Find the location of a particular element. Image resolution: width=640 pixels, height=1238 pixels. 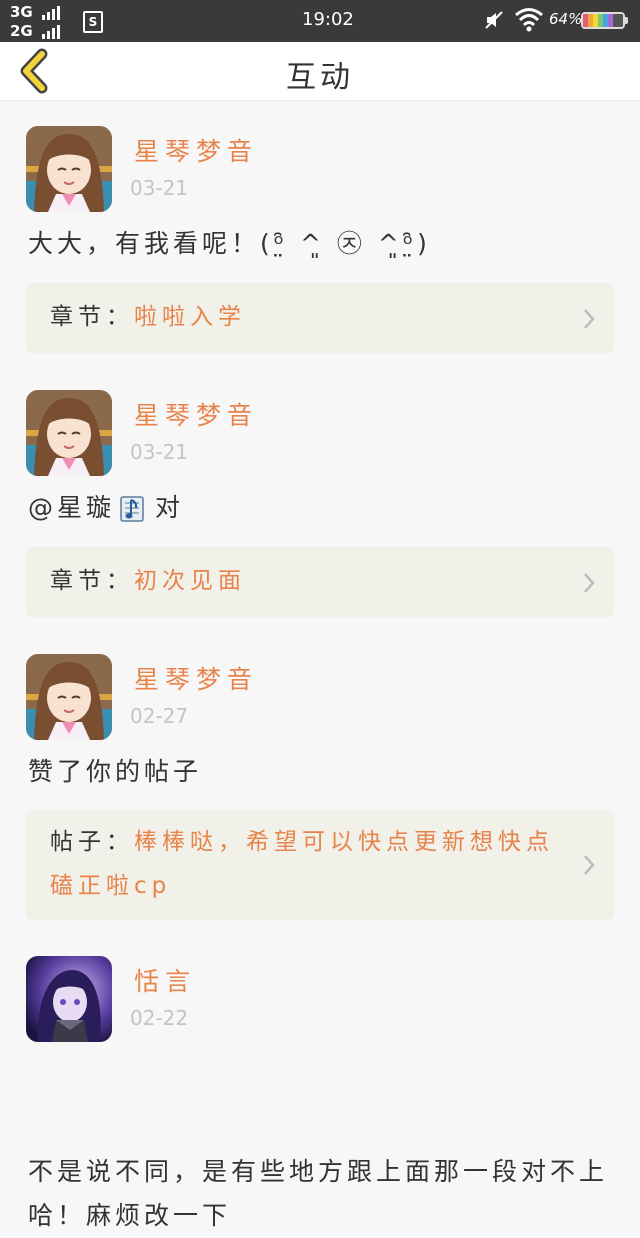

reference-title: 初次见面 is located at coordinates (190, 581).